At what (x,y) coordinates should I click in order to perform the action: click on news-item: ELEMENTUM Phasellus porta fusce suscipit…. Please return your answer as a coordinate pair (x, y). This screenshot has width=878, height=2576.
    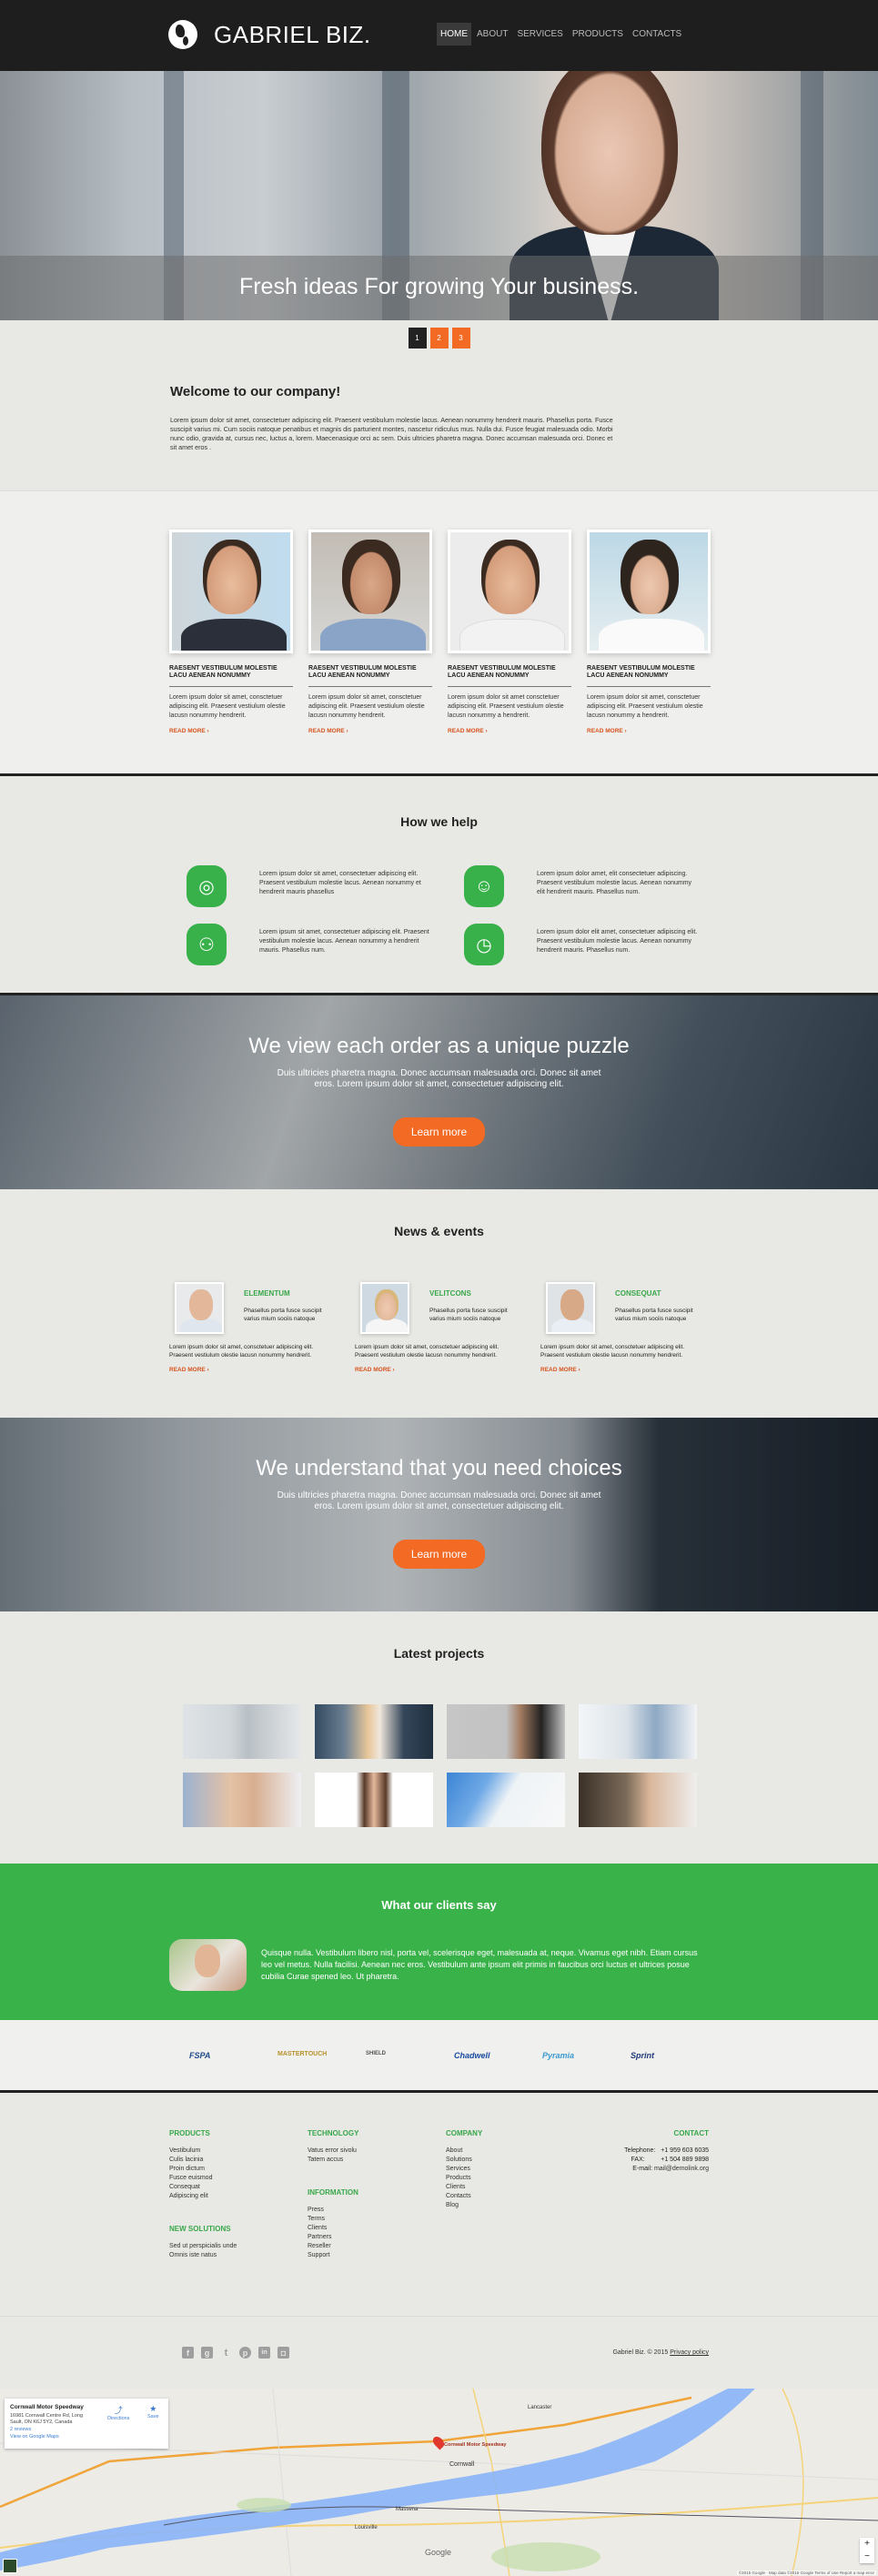
    Looking at the image, I should click on (253, 1329).